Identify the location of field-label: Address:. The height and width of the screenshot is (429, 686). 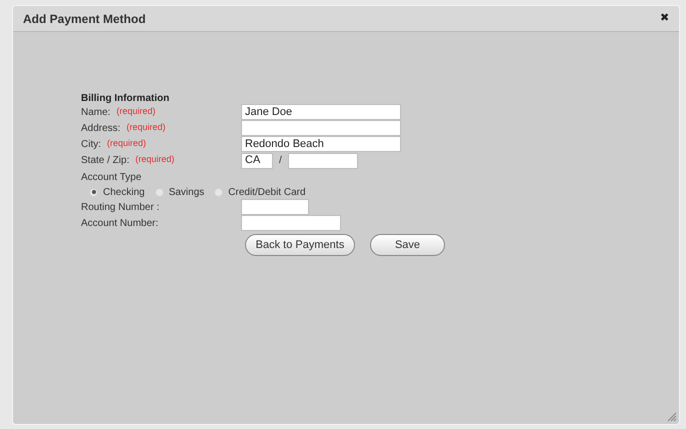
(100, 129).